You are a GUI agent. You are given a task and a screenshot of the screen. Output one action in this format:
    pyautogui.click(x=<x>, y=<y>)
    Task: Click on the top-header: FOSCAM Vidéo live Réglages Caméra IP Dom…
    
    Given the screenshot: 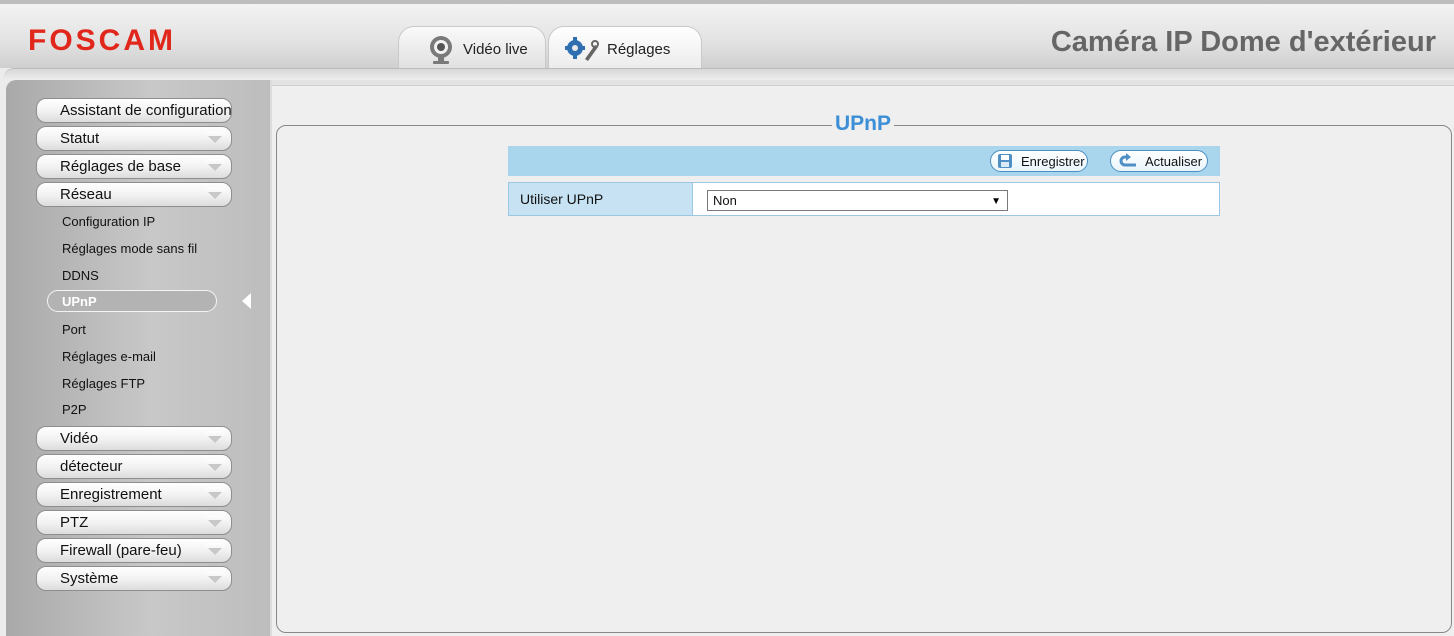 What is the action you would take?
    pyautogui.click(x=727, y=36)
    